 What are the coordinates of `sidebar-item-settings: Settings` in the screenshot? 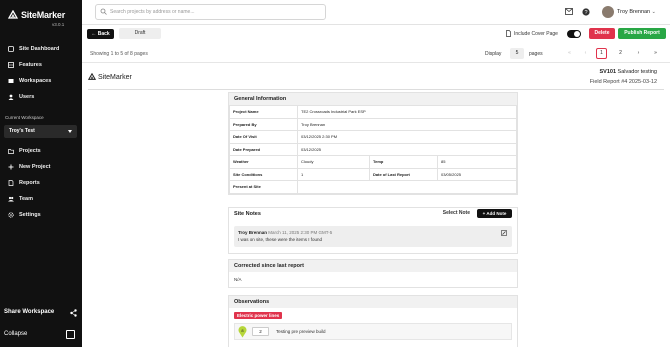 It's located at (44, 215).